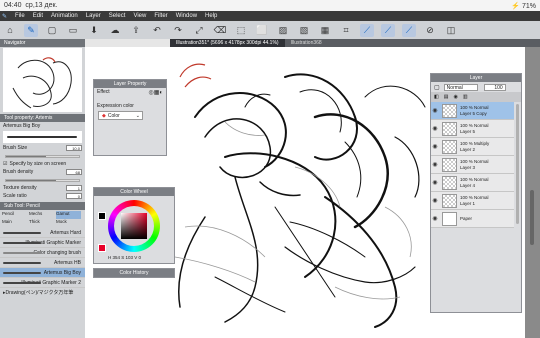 Image resolution: width=540 pixels, height=338 pixels. I want to click on subtool-tab-mechs: Mechs, so click(42, 215).